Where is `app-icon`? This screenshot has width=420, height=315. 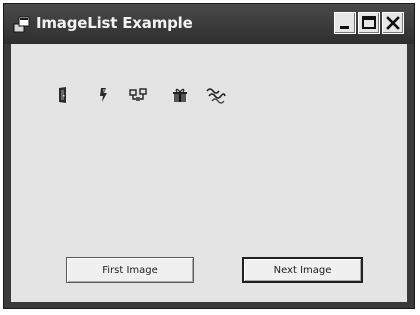 app-icon is located at coordinates (22, 24).